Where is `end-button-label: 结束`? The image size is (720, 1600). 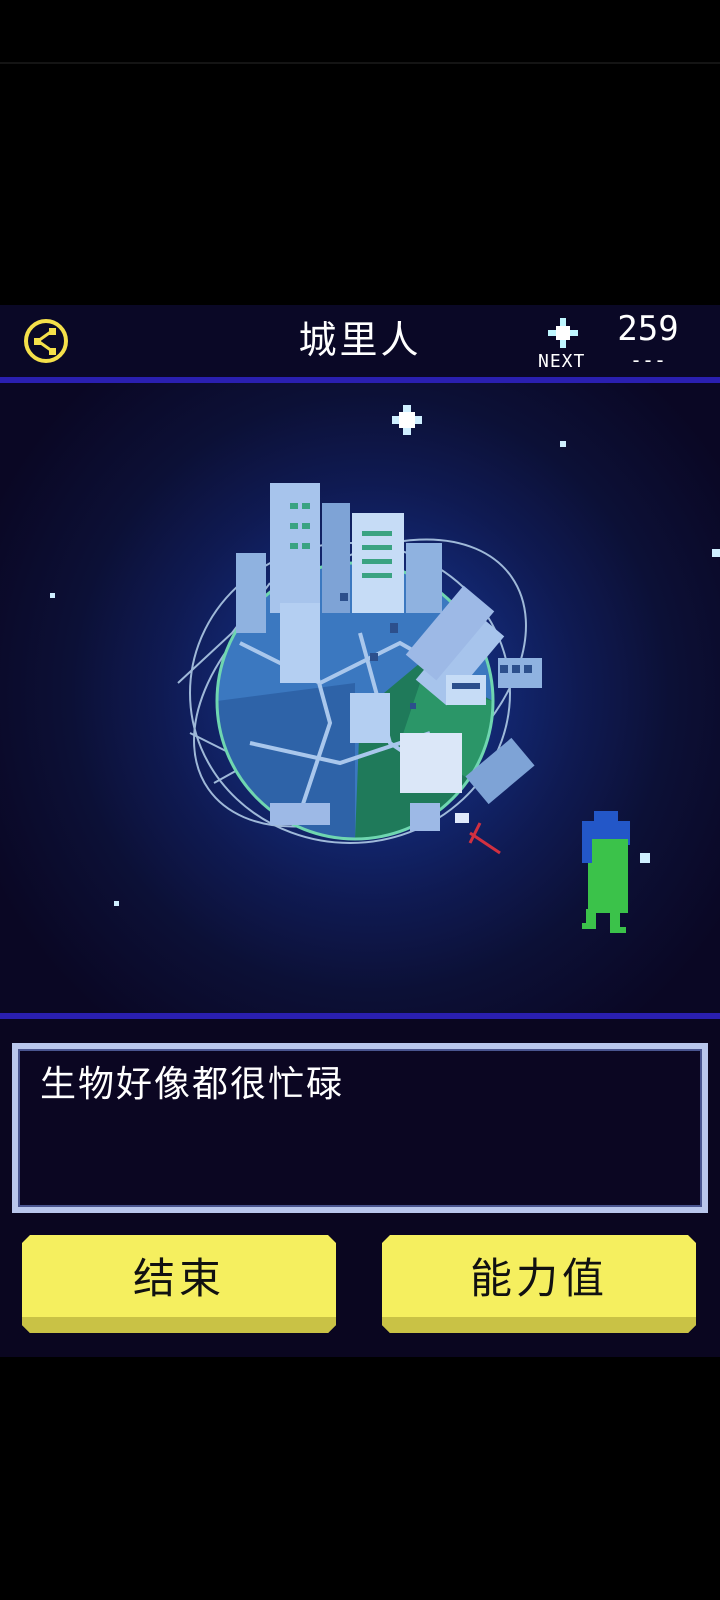
end-button-label: 结束 is located at coordinates (178, 1278).